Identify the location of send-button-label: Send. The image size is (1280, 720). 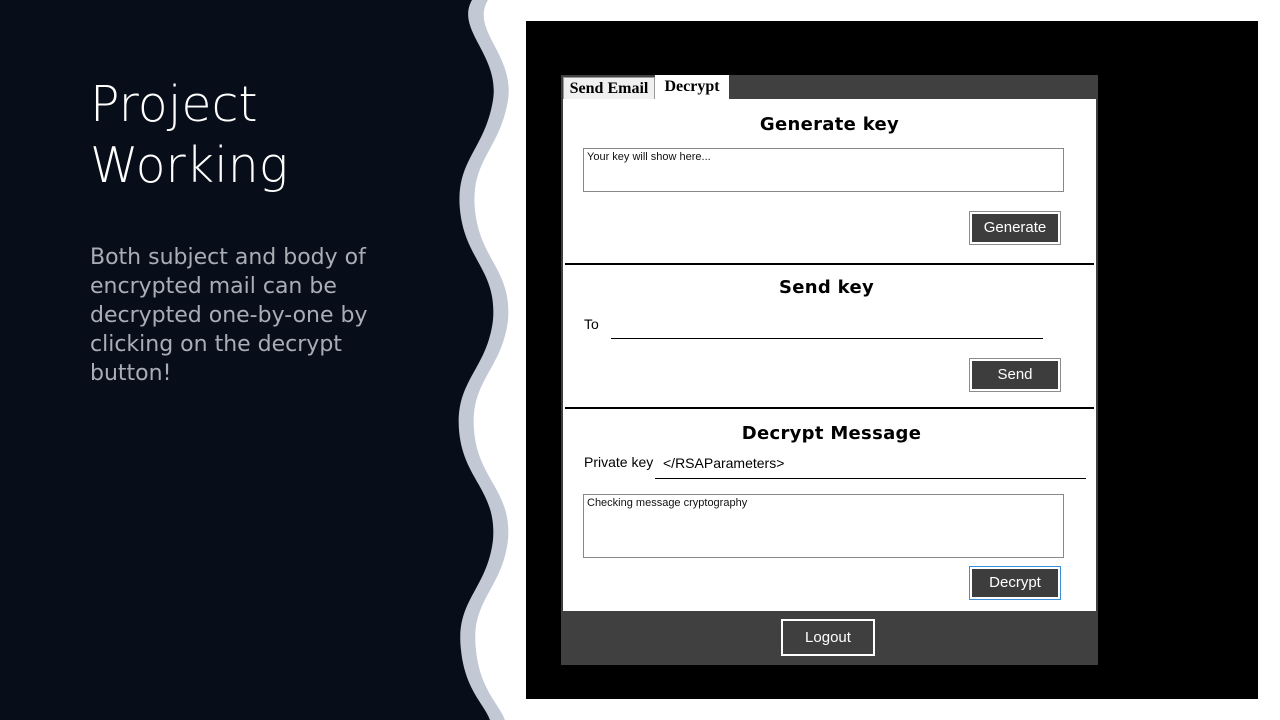
(1015, 375).